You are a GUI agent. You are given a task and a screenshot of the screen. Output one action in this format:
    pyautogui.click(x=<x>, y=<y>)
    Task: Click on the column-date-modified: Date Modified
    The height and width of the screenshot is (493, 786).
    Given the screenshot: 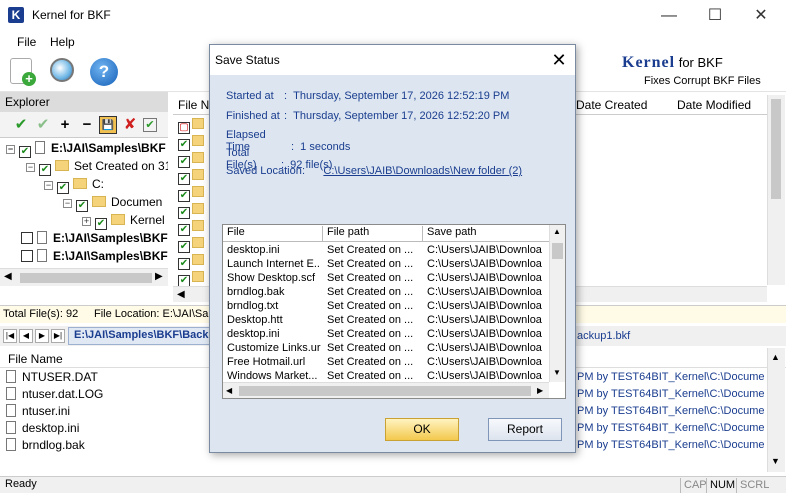 What is the action you would take?
    pyautogui.click(x=714, y=105)
    